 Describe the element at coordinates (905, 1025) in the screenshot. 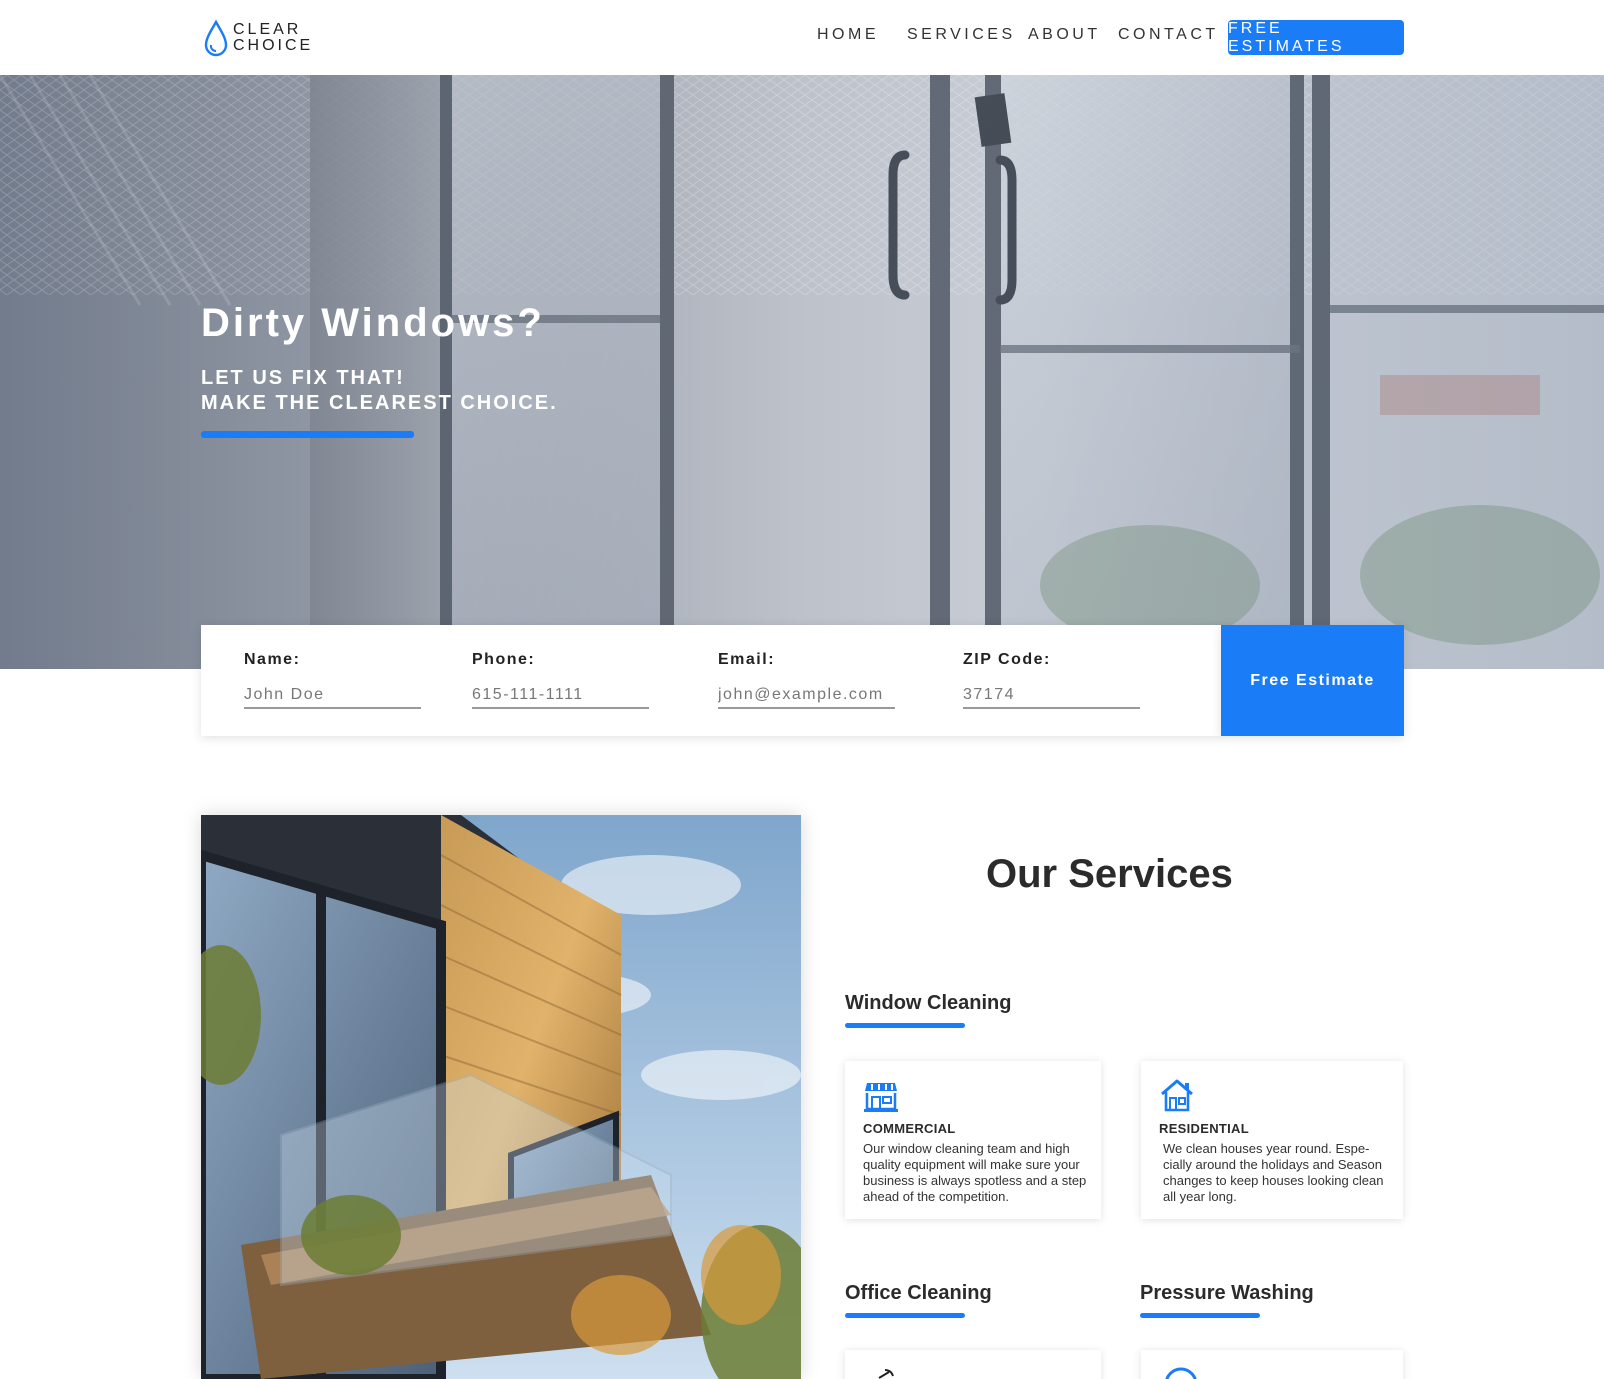

I see `window-cleaning-underline` at that location.